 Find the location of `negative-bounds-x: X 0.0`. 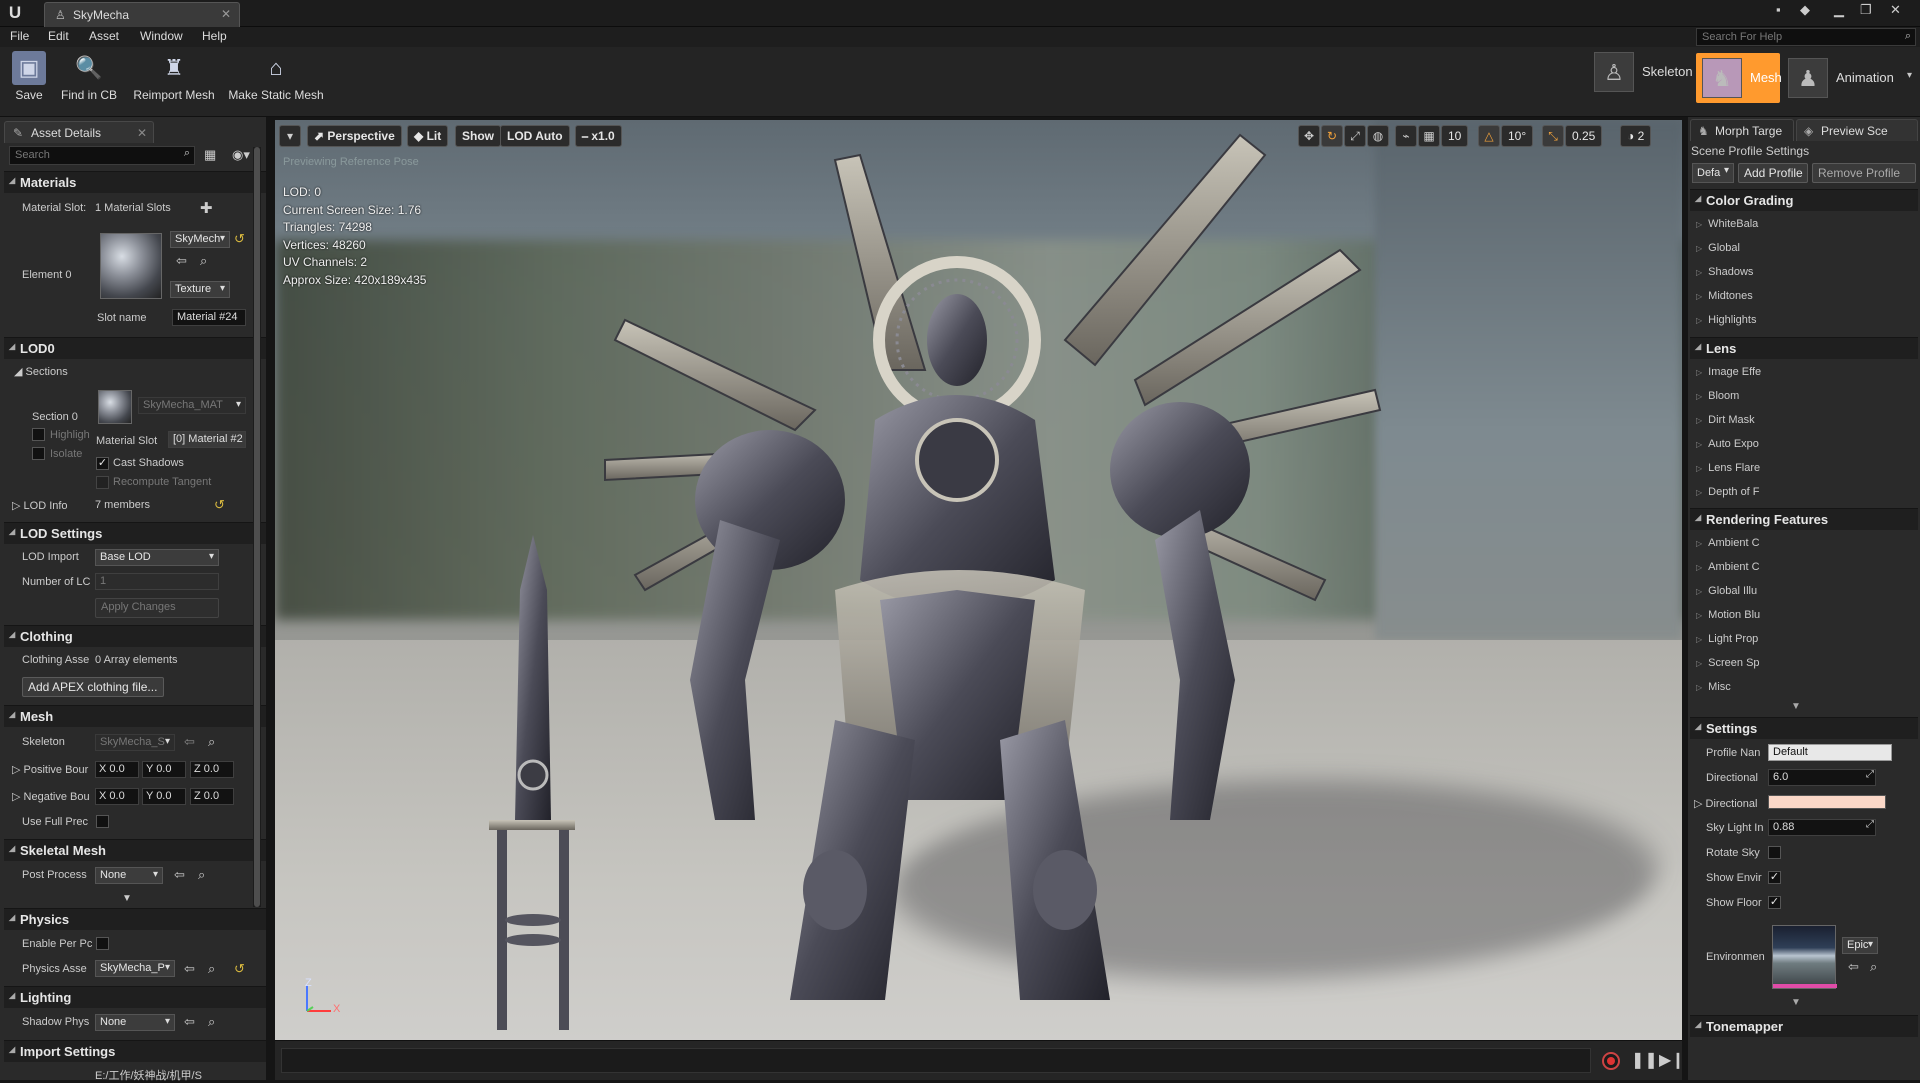

negative-bounds-x: X 0.0 is located at coordinates (117, 796).